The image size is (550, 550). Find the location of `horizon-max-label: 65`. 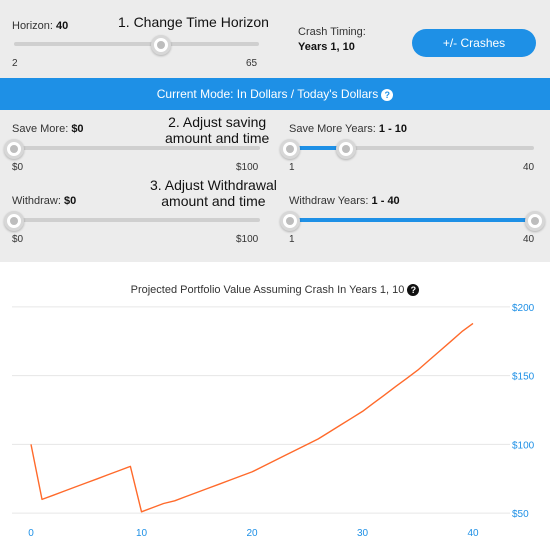

horizon-max-label: 65 is located at coordinates (252, 63).